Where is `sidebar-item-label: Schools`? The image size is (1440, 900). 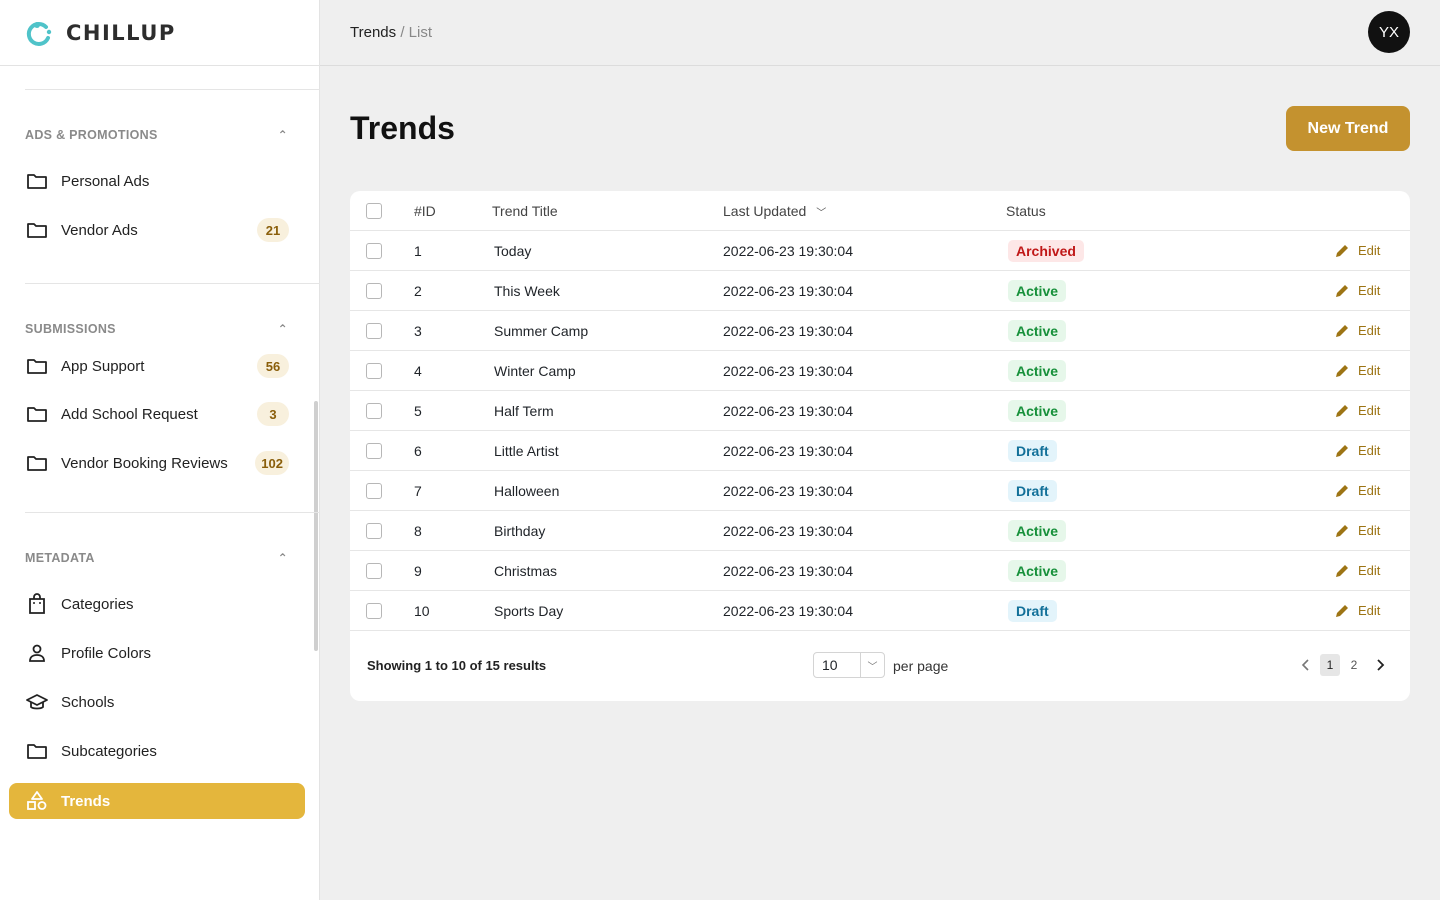
sidebar-item-label: Schools is located at coordinates (88, 702).